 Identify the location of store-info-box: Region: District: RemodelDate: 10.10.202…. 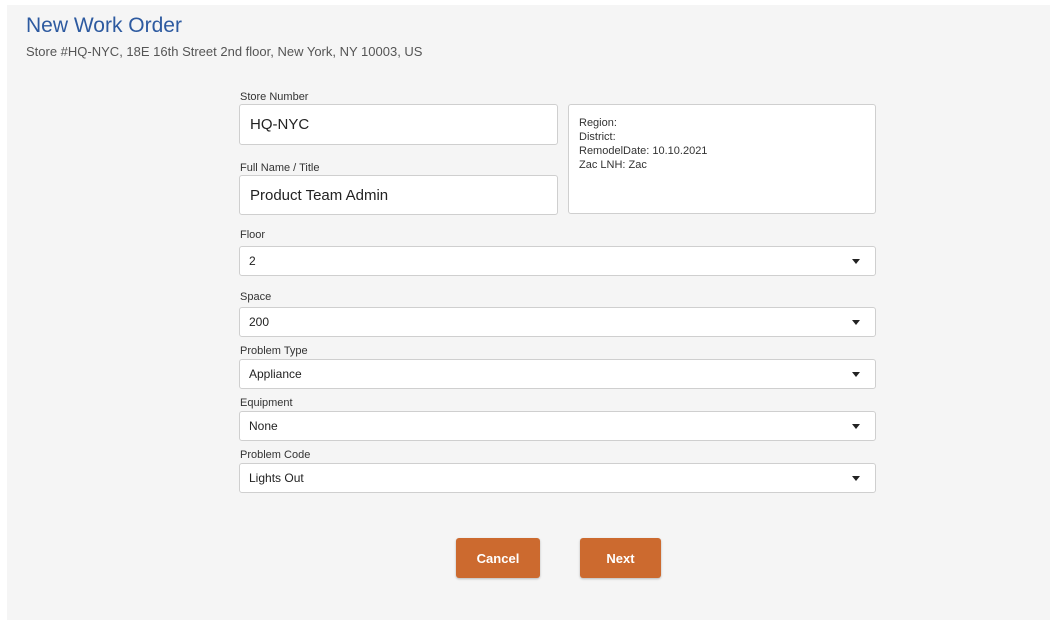
(722, 159).